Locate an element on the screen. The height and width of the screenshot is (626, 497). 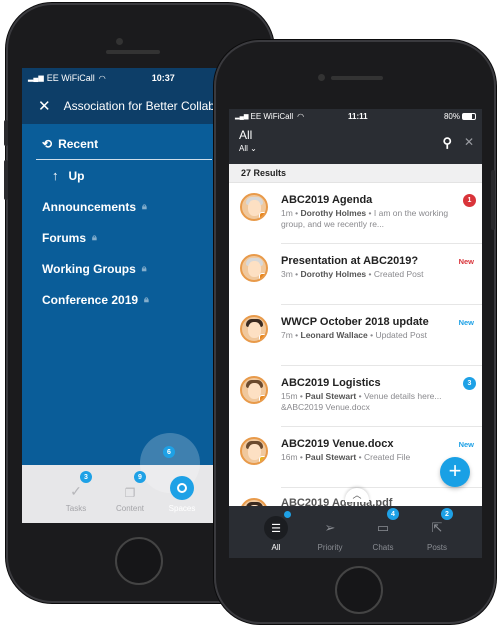
inbox-header: All All ⌄ ⚲ ✕ is located at coordinates (355, 144).